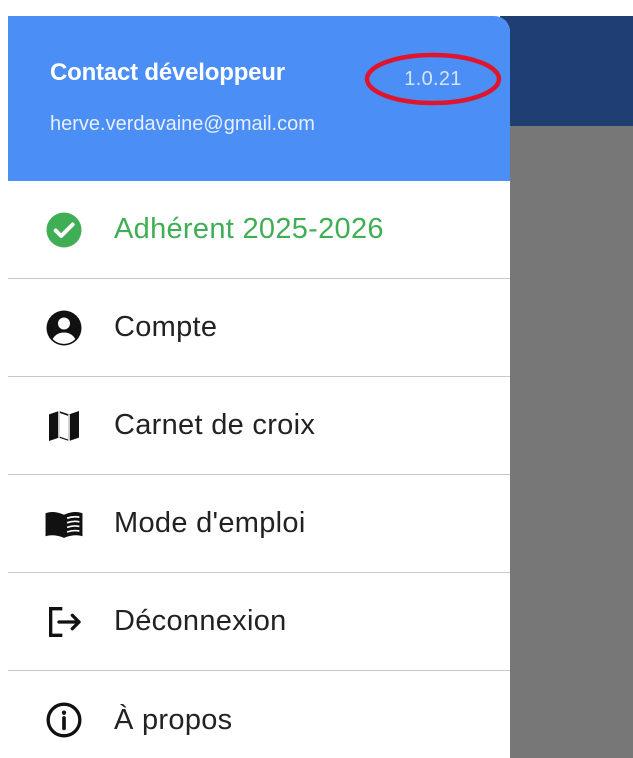 This screenshot has width=633, height=758. Describe the element at coordinates (215, 425) in the screenshot. I see `menu-label-logbook: Carnet de croix` at that location.